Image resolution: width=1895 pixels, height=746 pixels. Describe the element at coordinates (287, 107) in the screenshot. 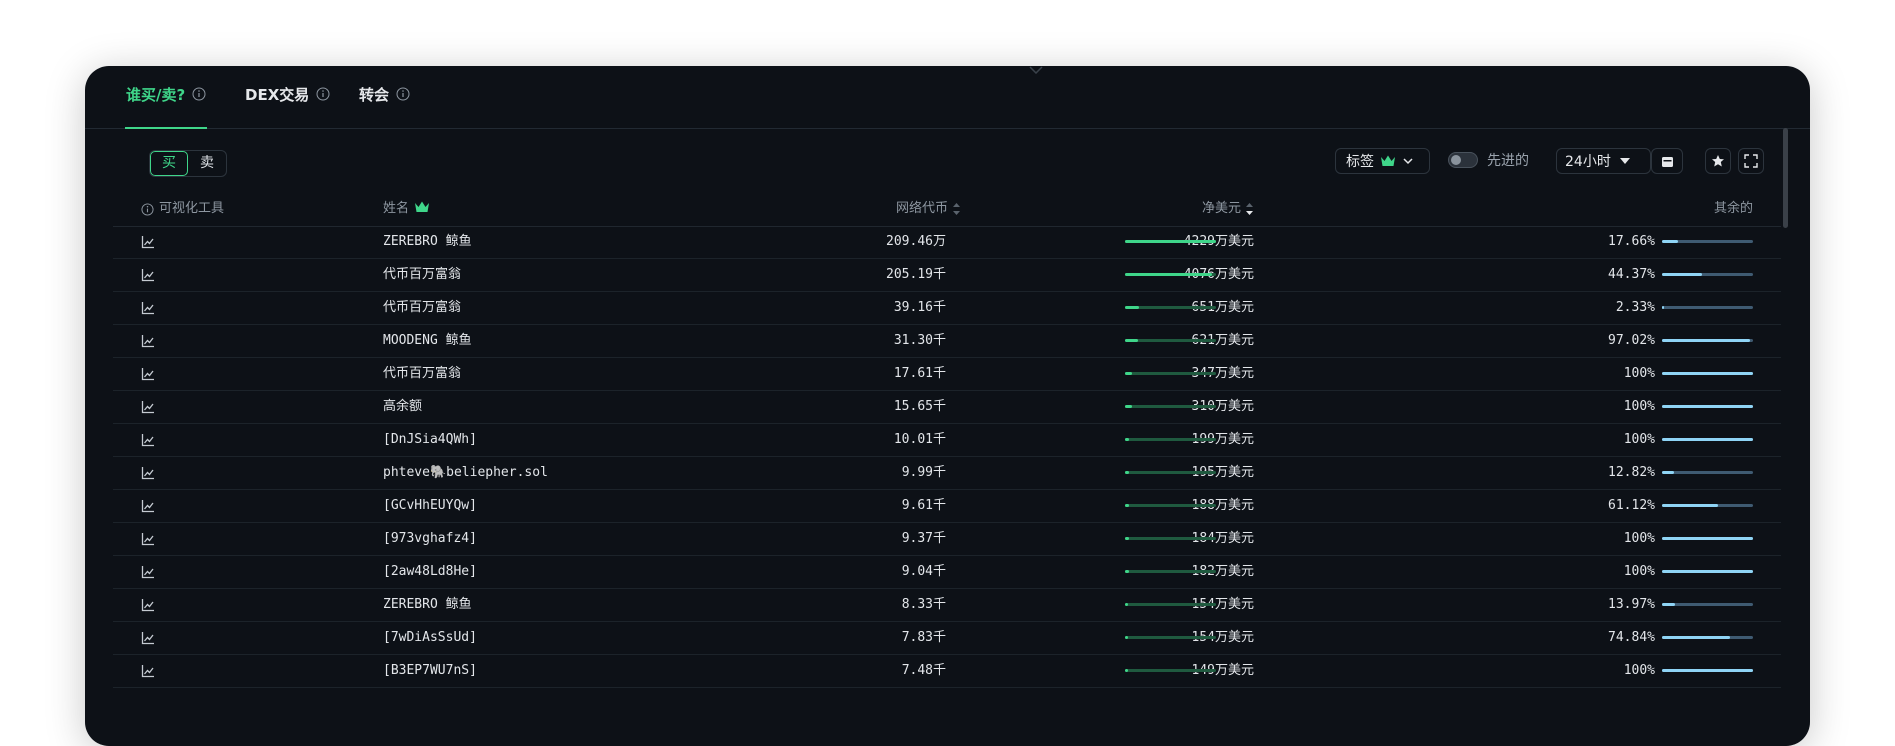

I see `tab-dex-trades: DEX交易` at that location.